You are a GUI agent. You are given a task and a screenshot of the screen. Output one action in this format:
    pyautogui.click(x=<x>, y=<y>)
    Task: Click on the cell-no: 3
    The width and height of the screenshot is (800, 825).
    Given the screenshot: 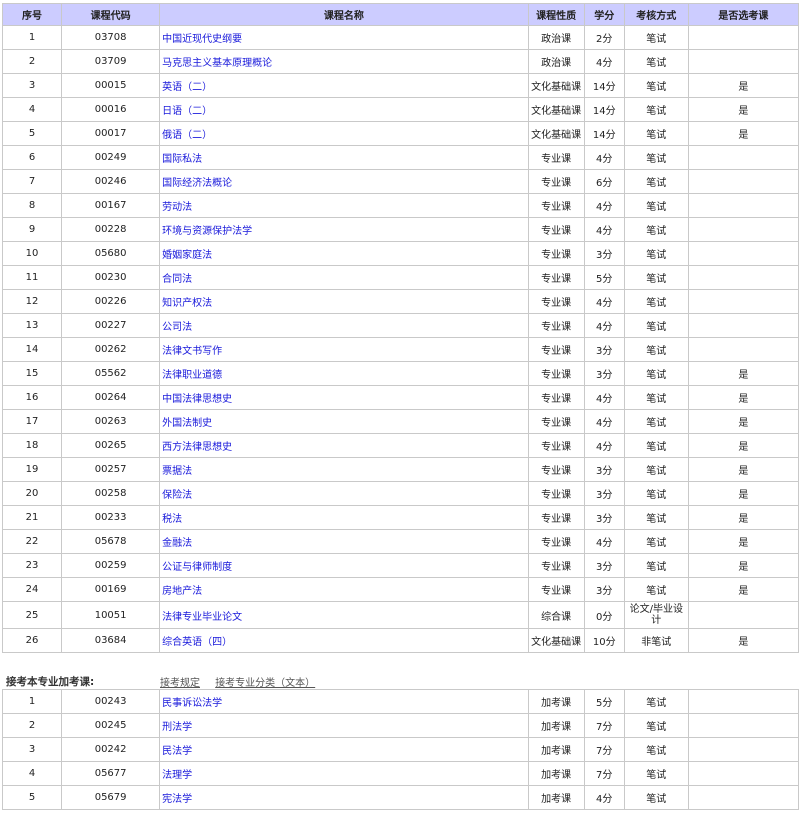 What is the action you would take?
    pyautogui.click(x=32, y=749)
    